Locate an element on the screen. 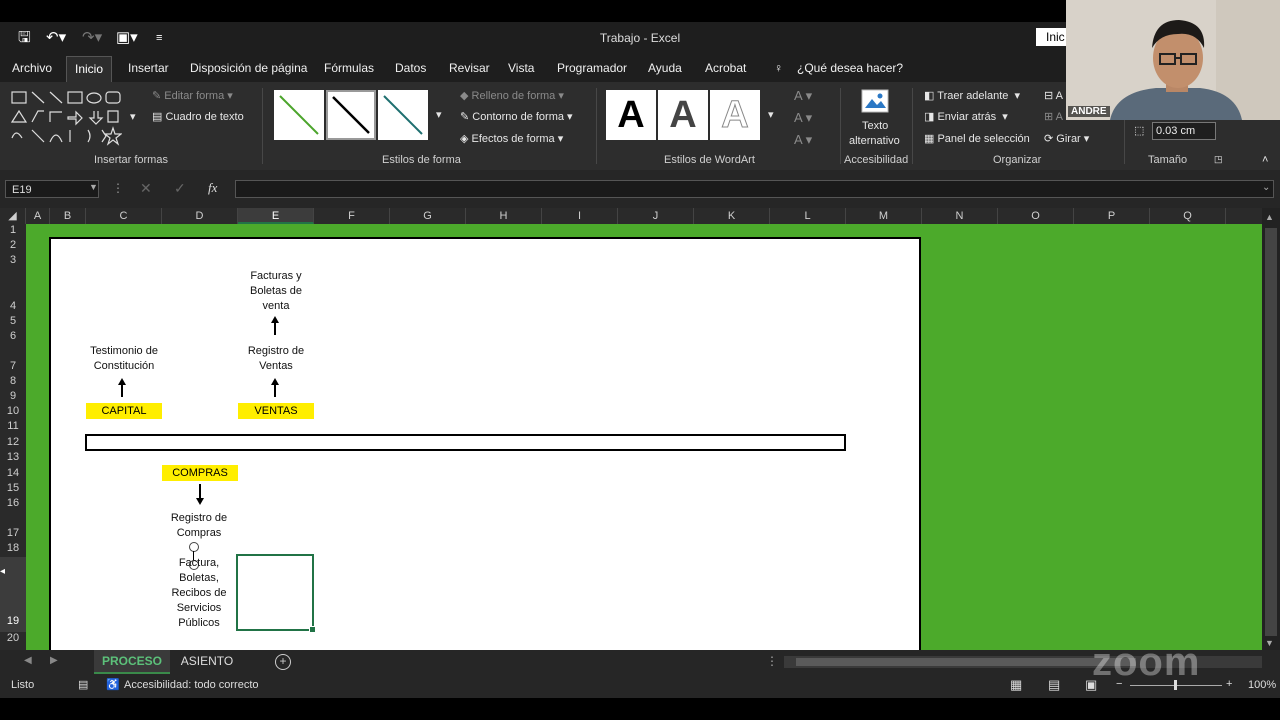 Image resolution: width=1280 pixels, height=720 pixels. row-header: 12 is located at coordinates (13, 442).